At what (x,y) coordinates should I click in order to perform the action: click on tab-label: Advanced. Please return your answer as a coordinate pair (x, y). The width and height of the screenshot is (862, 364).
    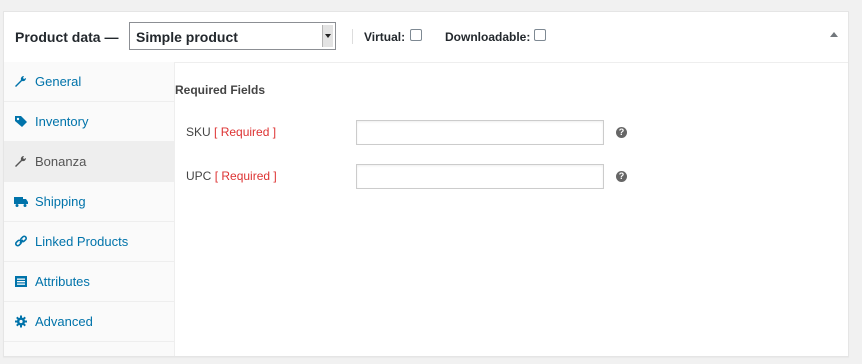
    Looking at the image, I should click on (64, 321).